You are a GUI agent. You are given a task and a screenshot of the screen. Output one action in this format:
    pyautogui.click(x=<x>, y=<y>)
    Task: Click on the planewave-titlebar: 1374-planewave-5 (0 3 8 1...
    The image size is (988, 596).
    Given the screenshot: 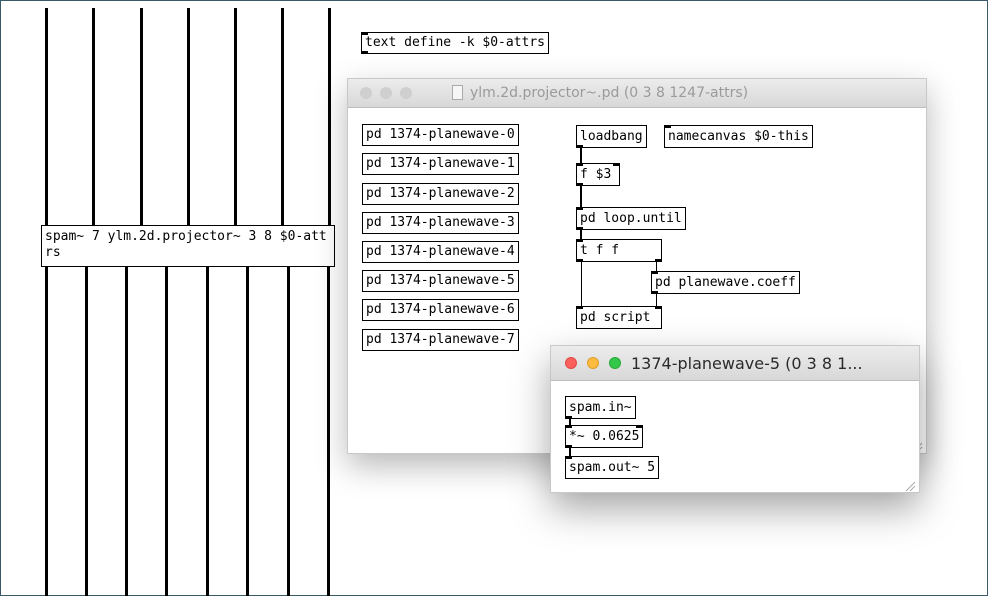 What is the action you would take?
    pyautogui.click(x=735, y=363)
    